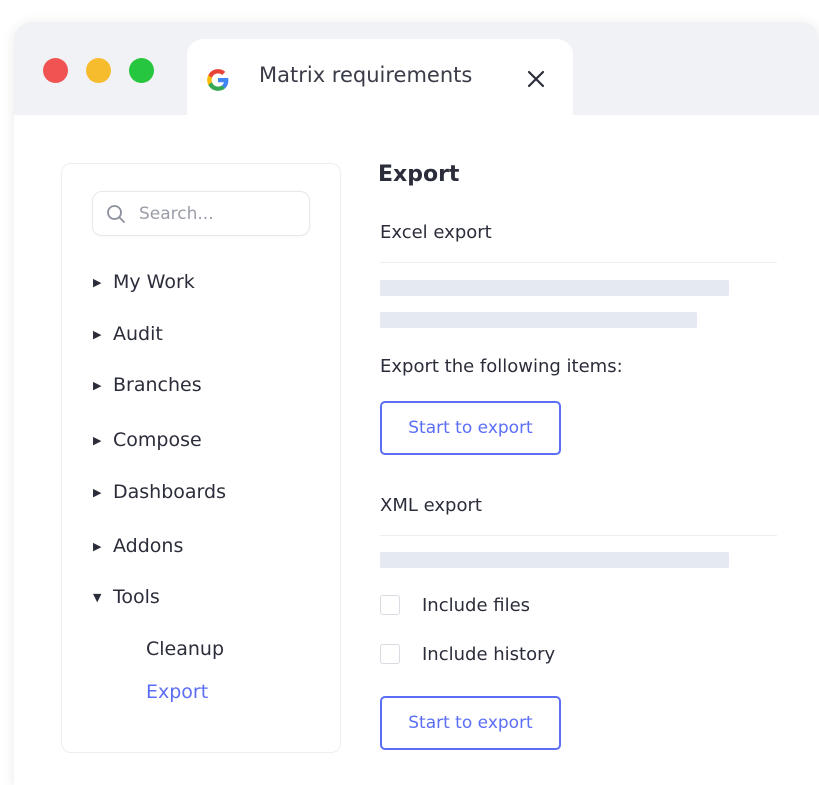 Image resolution: width=819 pixels, height=785 pixels. What do you see at coordinates (169, 492) in the screenshot?
I see `sidebar-item-label: Dashboards` at bounding box center [169, 492].